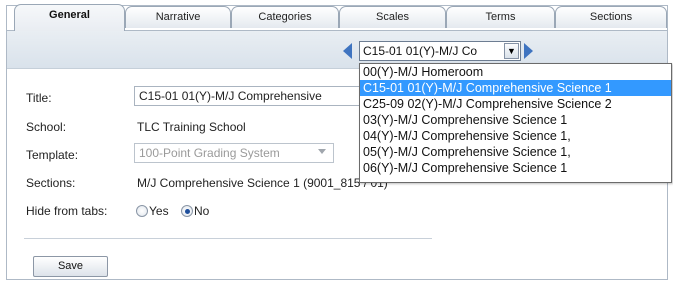 Image resolution: width=673 pixels, height=284 pixels. Describe the element at coordinates (228, 238) in the screenshot. I see `form-divider` at that location.